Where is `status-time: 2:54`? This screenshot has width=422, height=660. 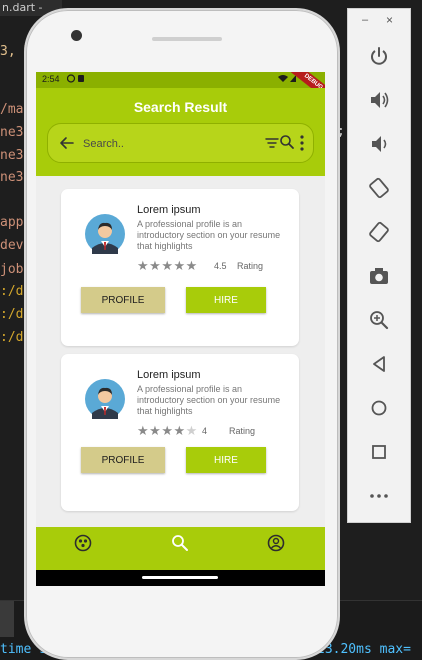 status-time: 2:54 is located at coordinates (51, 79).